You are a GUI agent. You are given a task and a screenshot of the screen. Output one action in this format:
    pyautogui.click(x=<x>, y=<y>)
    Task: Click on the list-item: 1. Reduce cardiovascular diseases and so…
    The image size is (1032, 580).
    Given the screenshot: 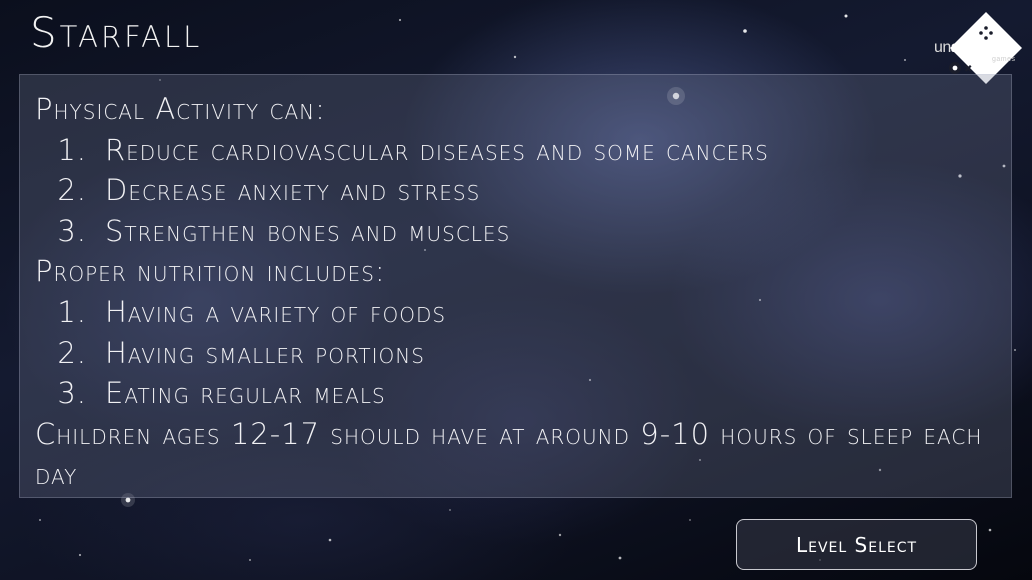 What is the action you would take?
    pyautogui.click(x=516, y=150)
    